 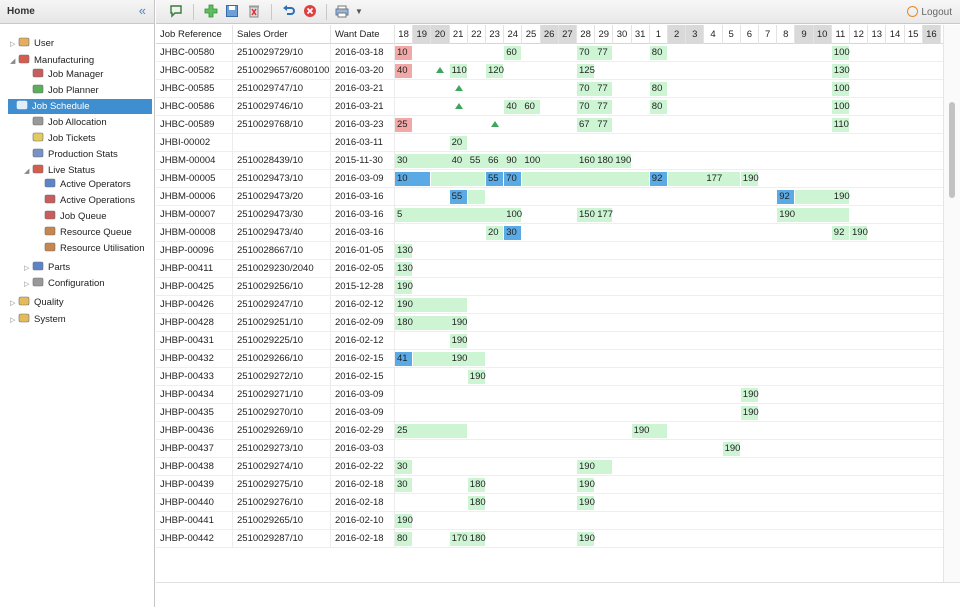 What do you see at coordinates (493, 160) in the screenshot?
I see `schedule-quantity: 66` at bounding box center [493, 160].